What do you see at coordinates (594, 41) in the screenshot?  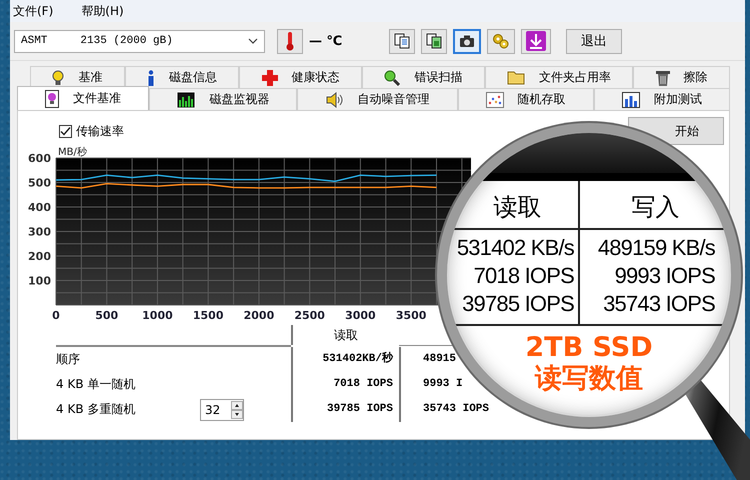 I see `exit-button: 退出` at bounding box center [594, 41].